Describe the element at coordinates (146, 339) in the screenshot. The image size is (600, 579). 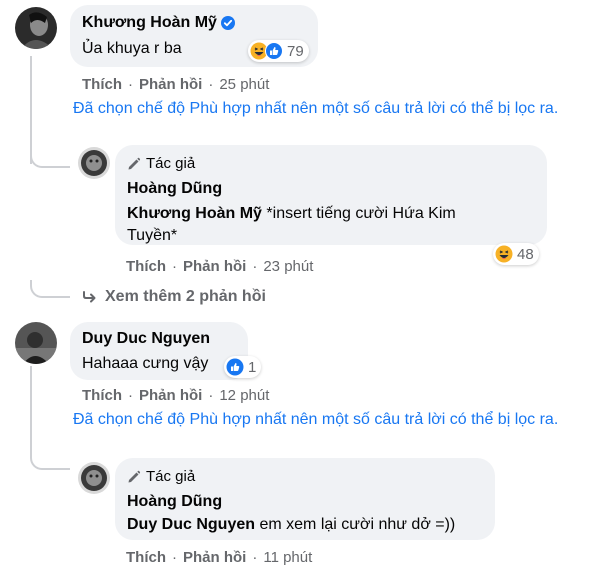
I see `comment-author: Duy Duc Nguyen` at that location.